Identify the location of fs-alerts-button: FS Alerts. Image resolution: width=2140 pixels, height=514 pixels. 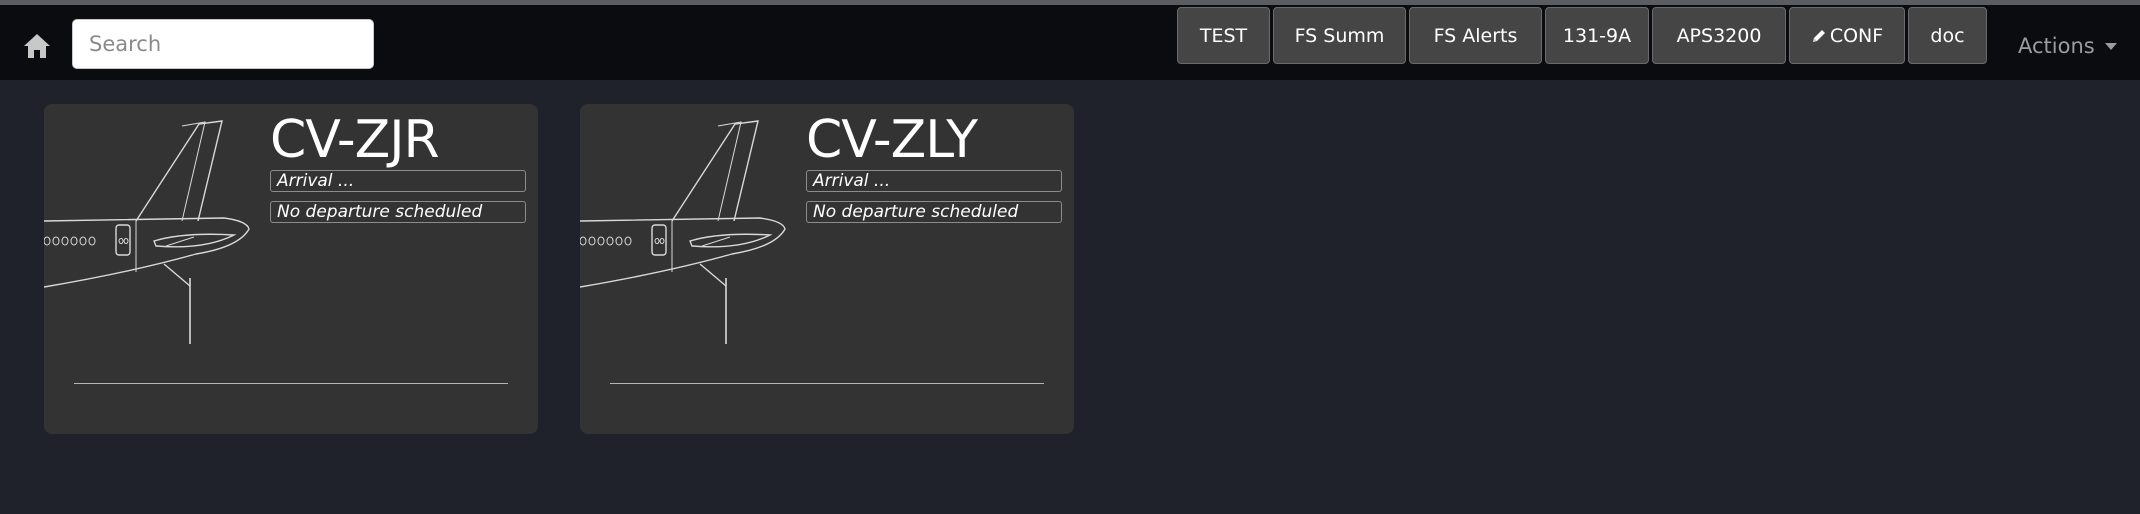
(1475, 35).